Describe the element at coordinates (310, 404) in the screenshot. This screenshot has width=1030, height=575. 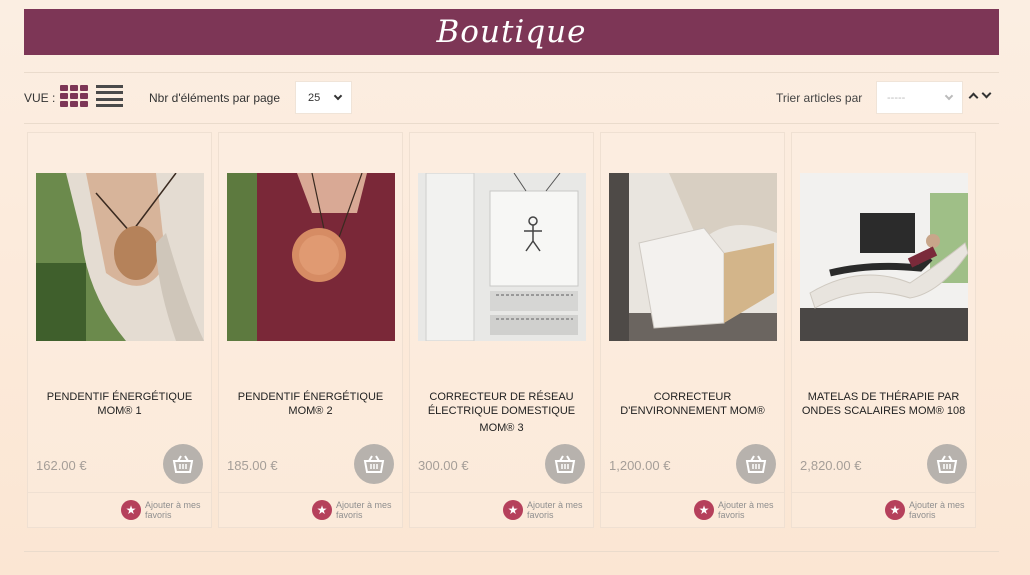
I see `product-name: PENDENTIF ÉNERGÉTIQUE MOM® 2` at that location.